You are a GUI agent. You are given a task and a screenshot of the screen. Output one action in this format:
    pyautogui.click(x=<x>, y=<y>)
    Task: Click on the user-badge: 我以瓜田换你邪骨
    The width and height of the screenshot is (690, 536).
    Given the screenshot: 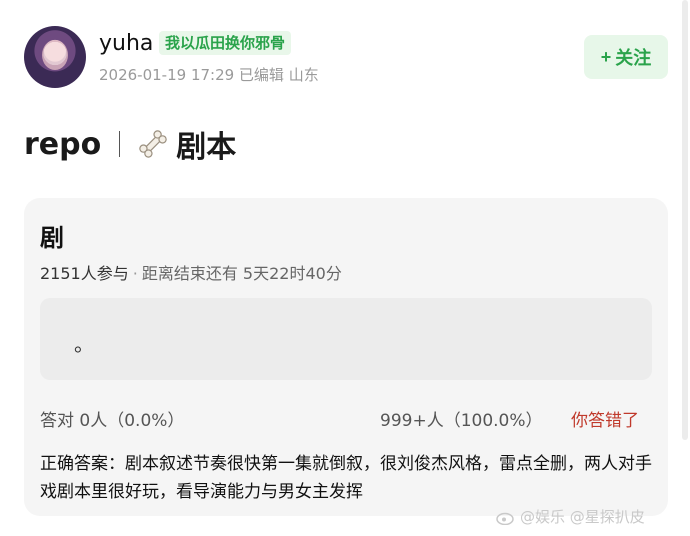 What is the action you would take?
    pyautogui.click(x=225, y=43)
    